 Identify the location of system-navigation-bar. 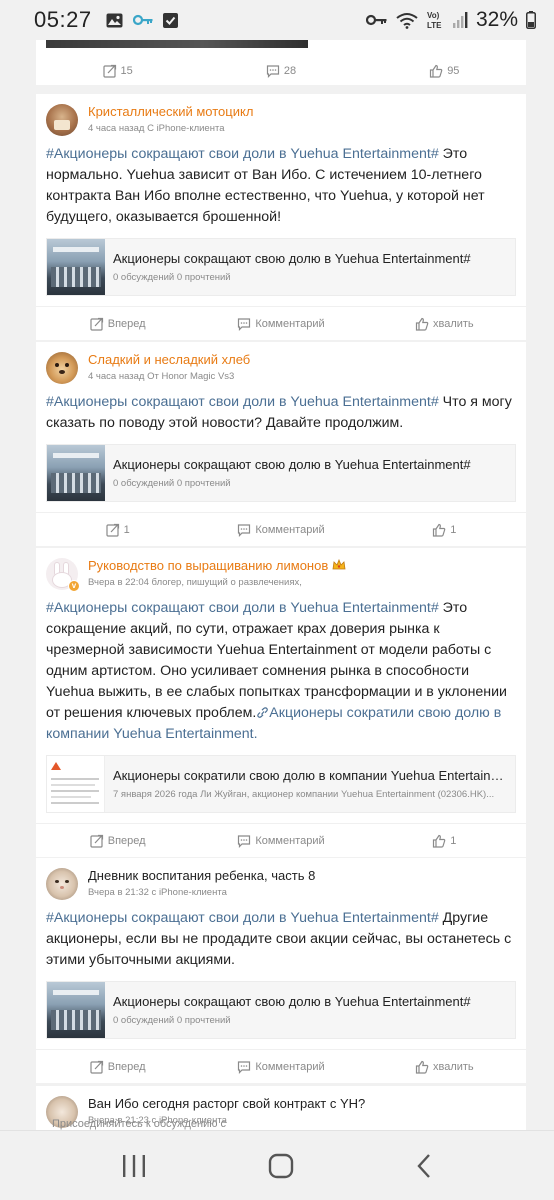
(277, 1165).